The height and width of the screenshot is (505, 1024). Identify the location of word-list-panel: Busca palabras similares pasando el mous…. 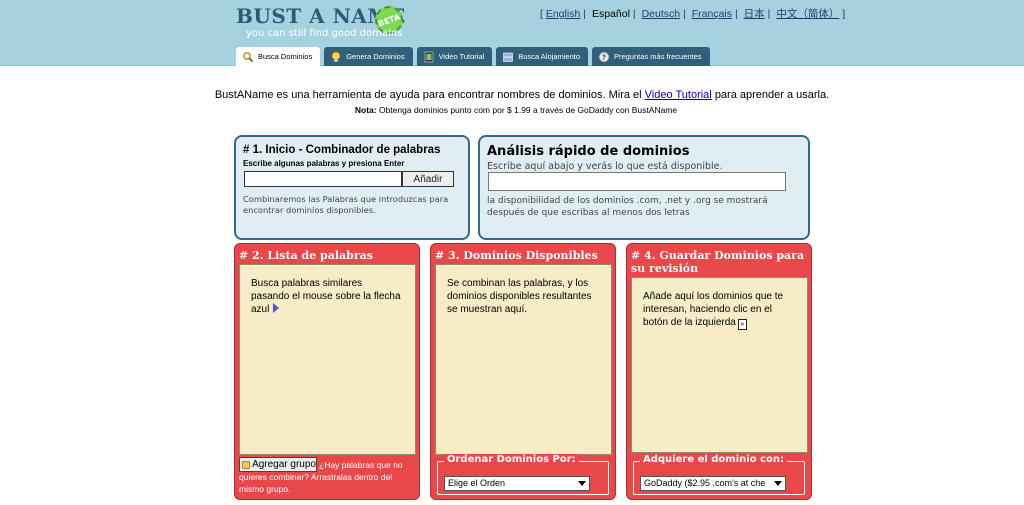
(327, 359).